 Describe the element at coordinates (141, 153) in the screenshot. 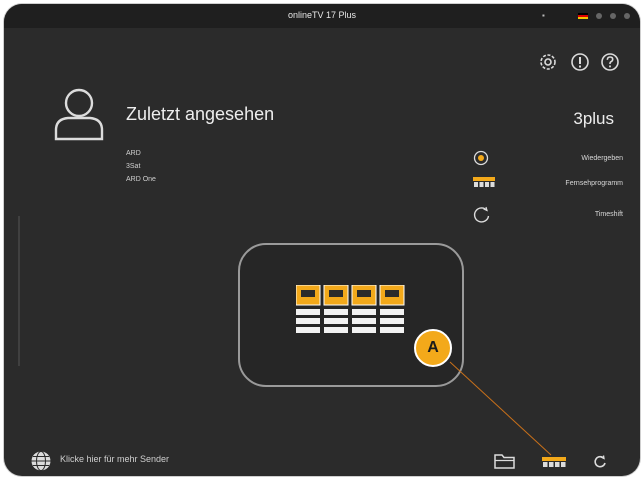

I see `recent-channel-item: ARD` at that location.